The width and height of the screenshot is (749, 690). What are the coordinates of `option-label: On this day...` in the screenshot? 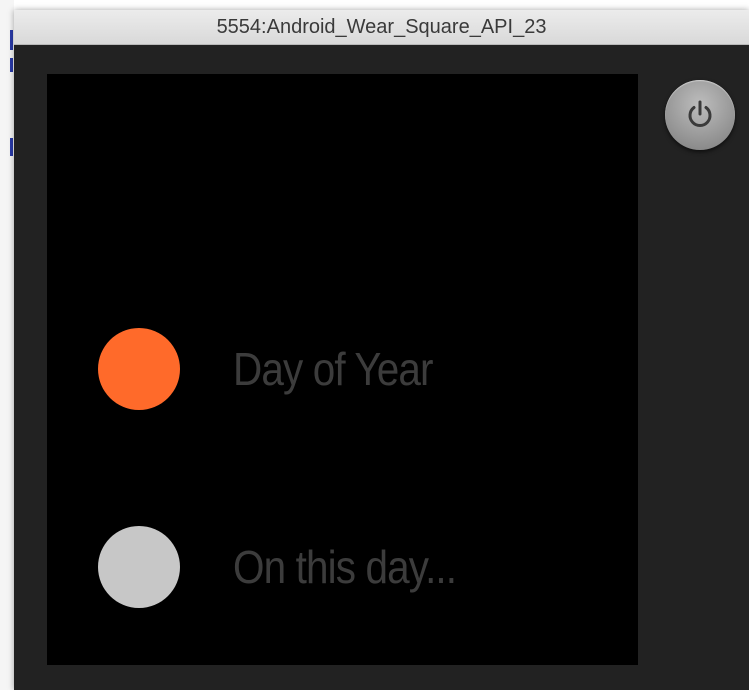 It's located at (345, 567).